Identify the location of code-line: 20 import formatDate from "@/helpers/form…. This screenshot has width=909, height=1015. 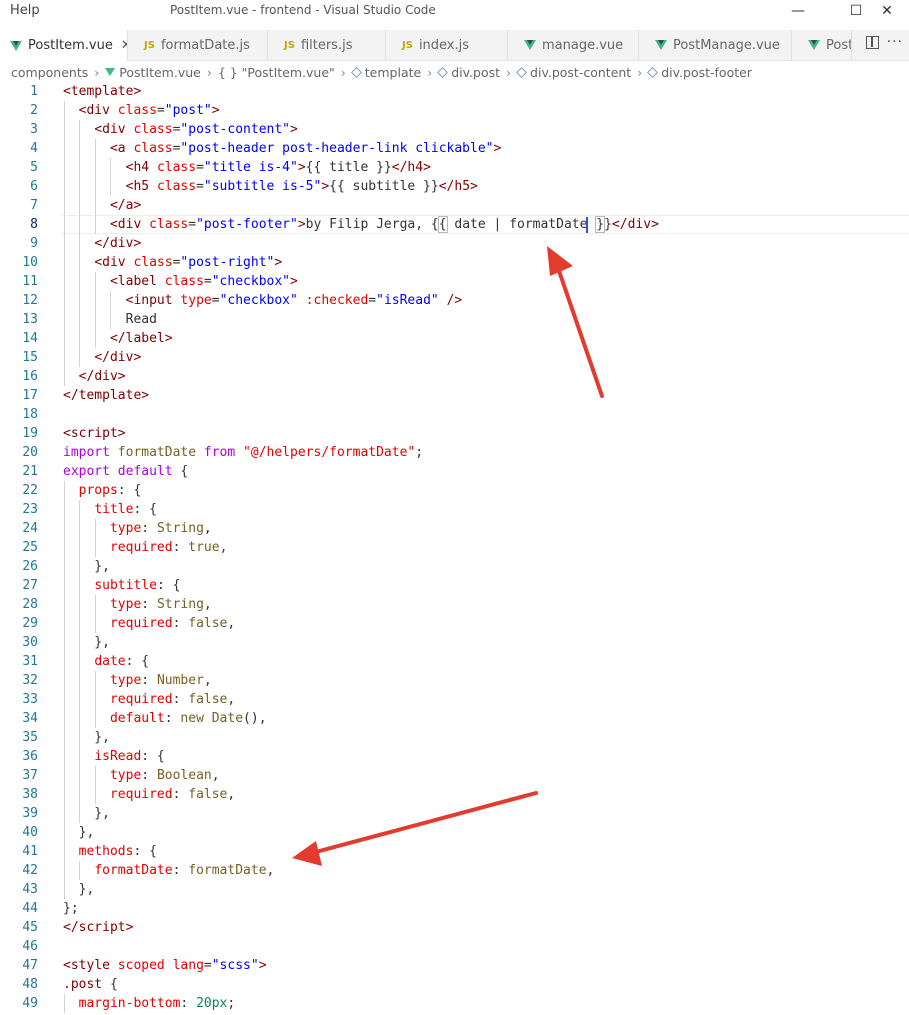
(454, 452).